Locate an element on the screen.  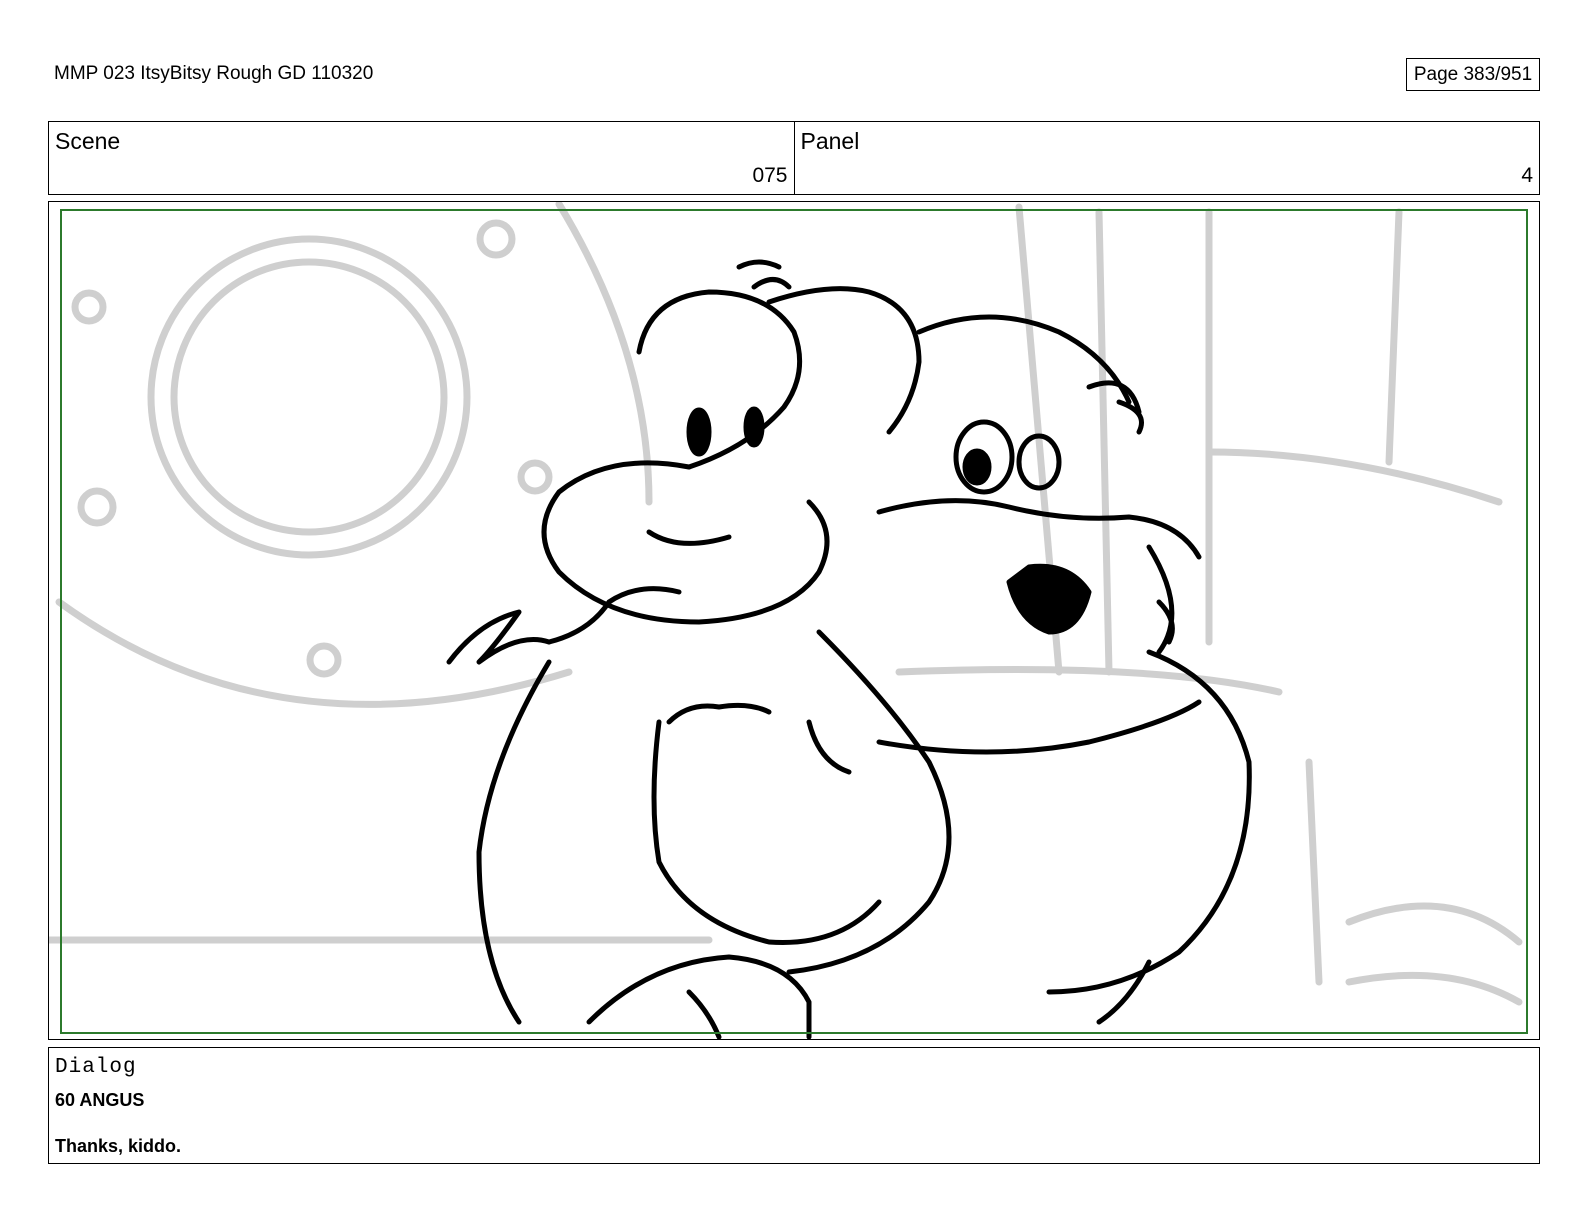
dialog-box: Dialog 60 ANGUS Thanks, kiddo. is located at coordinates (794, 1105).